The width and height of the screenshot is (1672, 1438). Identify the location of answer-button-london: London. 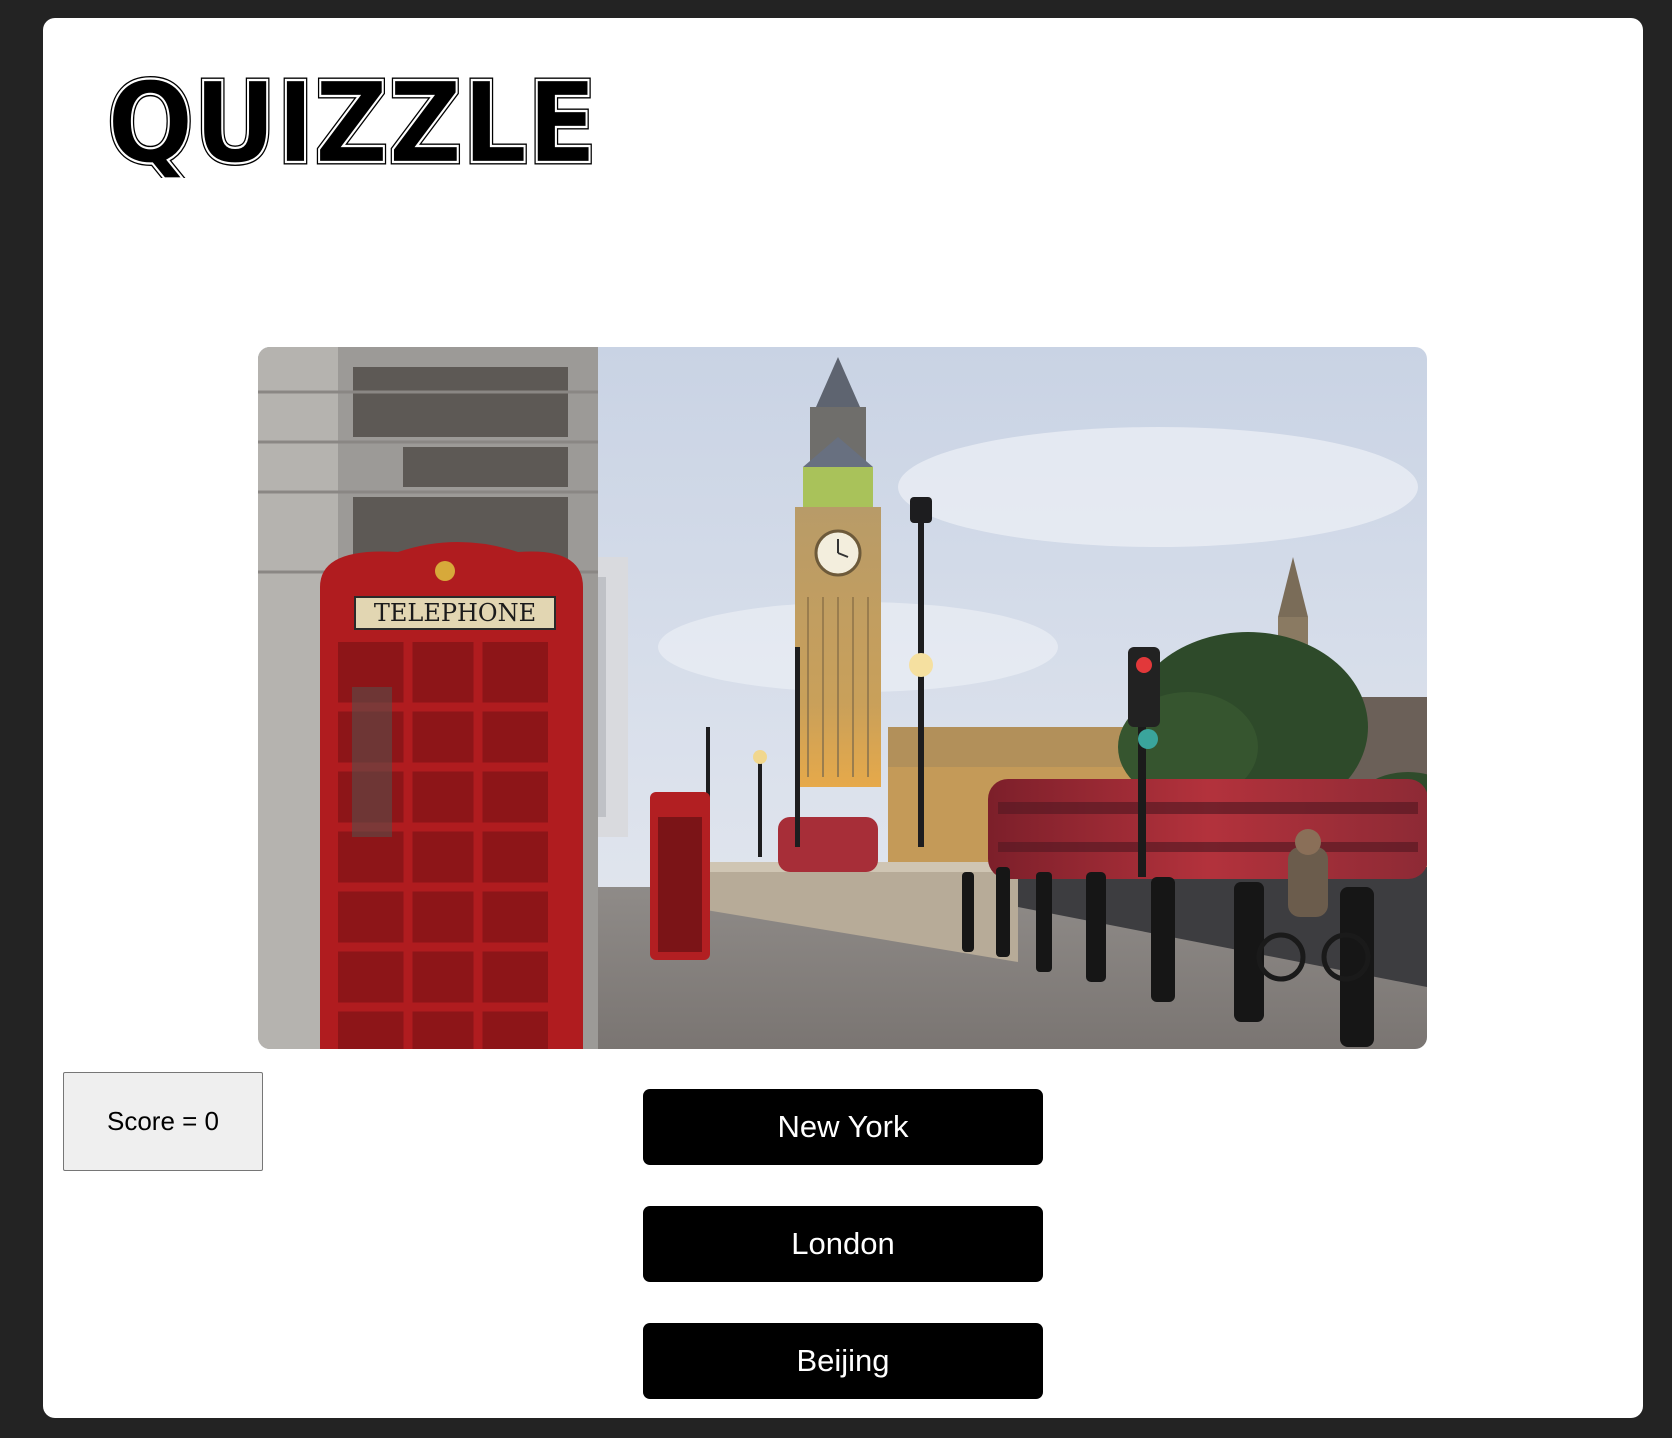
(843, 1244).